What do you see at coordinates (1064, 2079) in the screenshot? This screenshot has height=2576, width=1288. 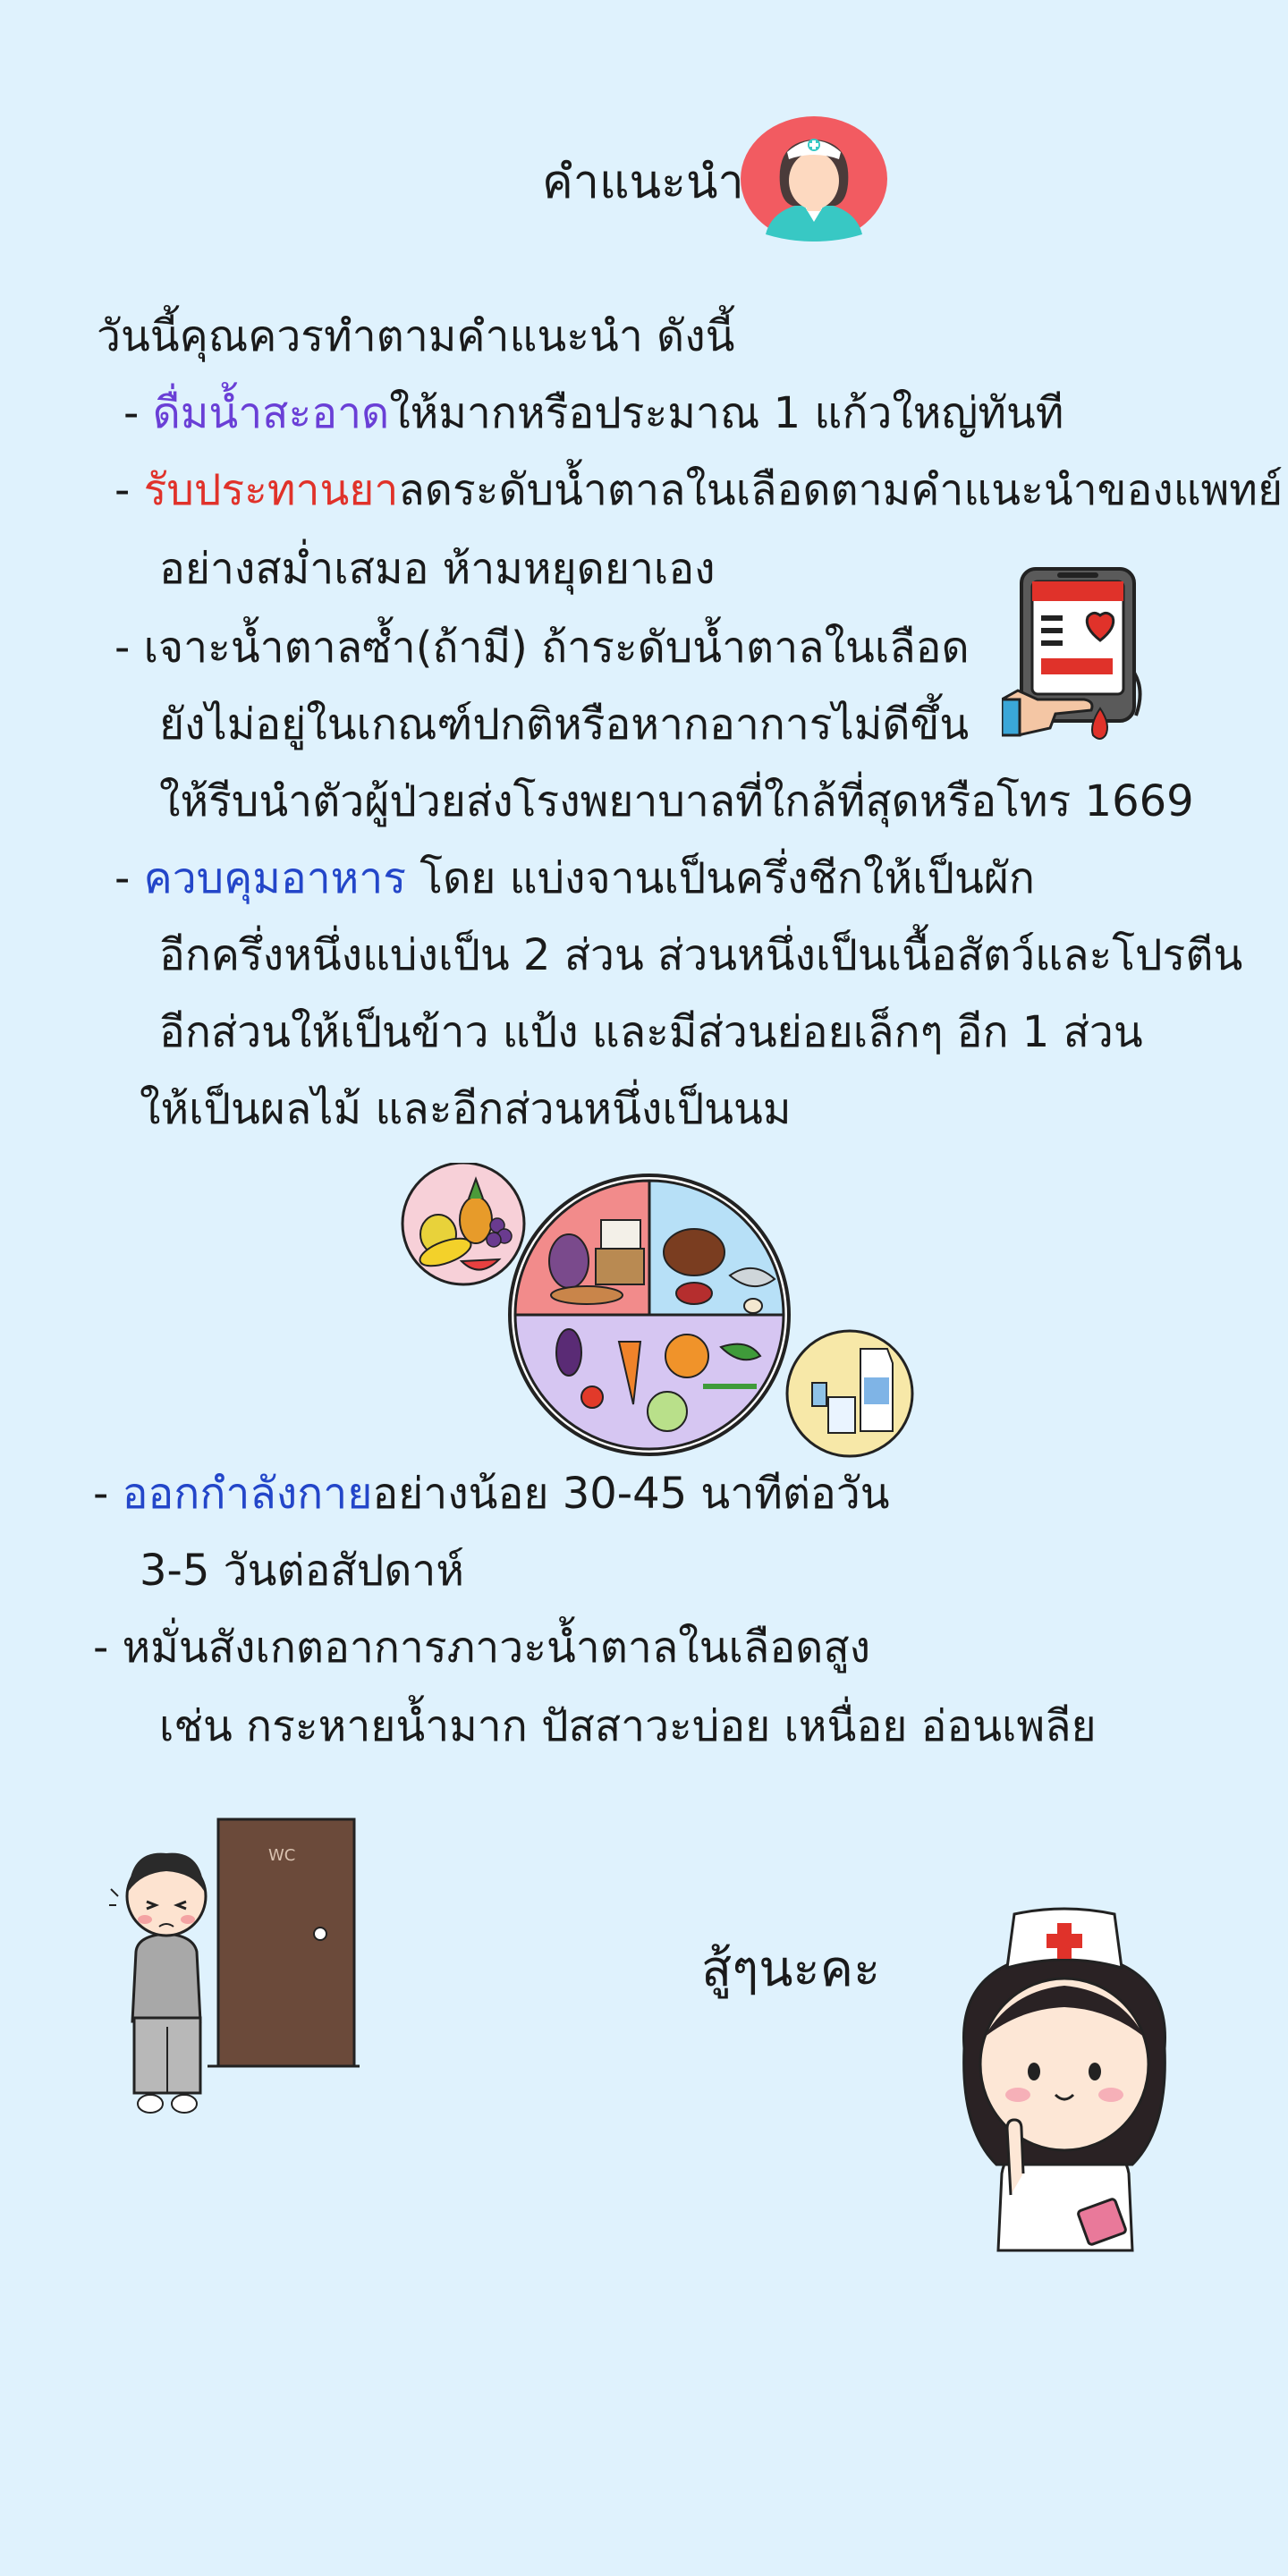 I see `nurse-cartoon-illustration` at bounding box center [1064, 2079].